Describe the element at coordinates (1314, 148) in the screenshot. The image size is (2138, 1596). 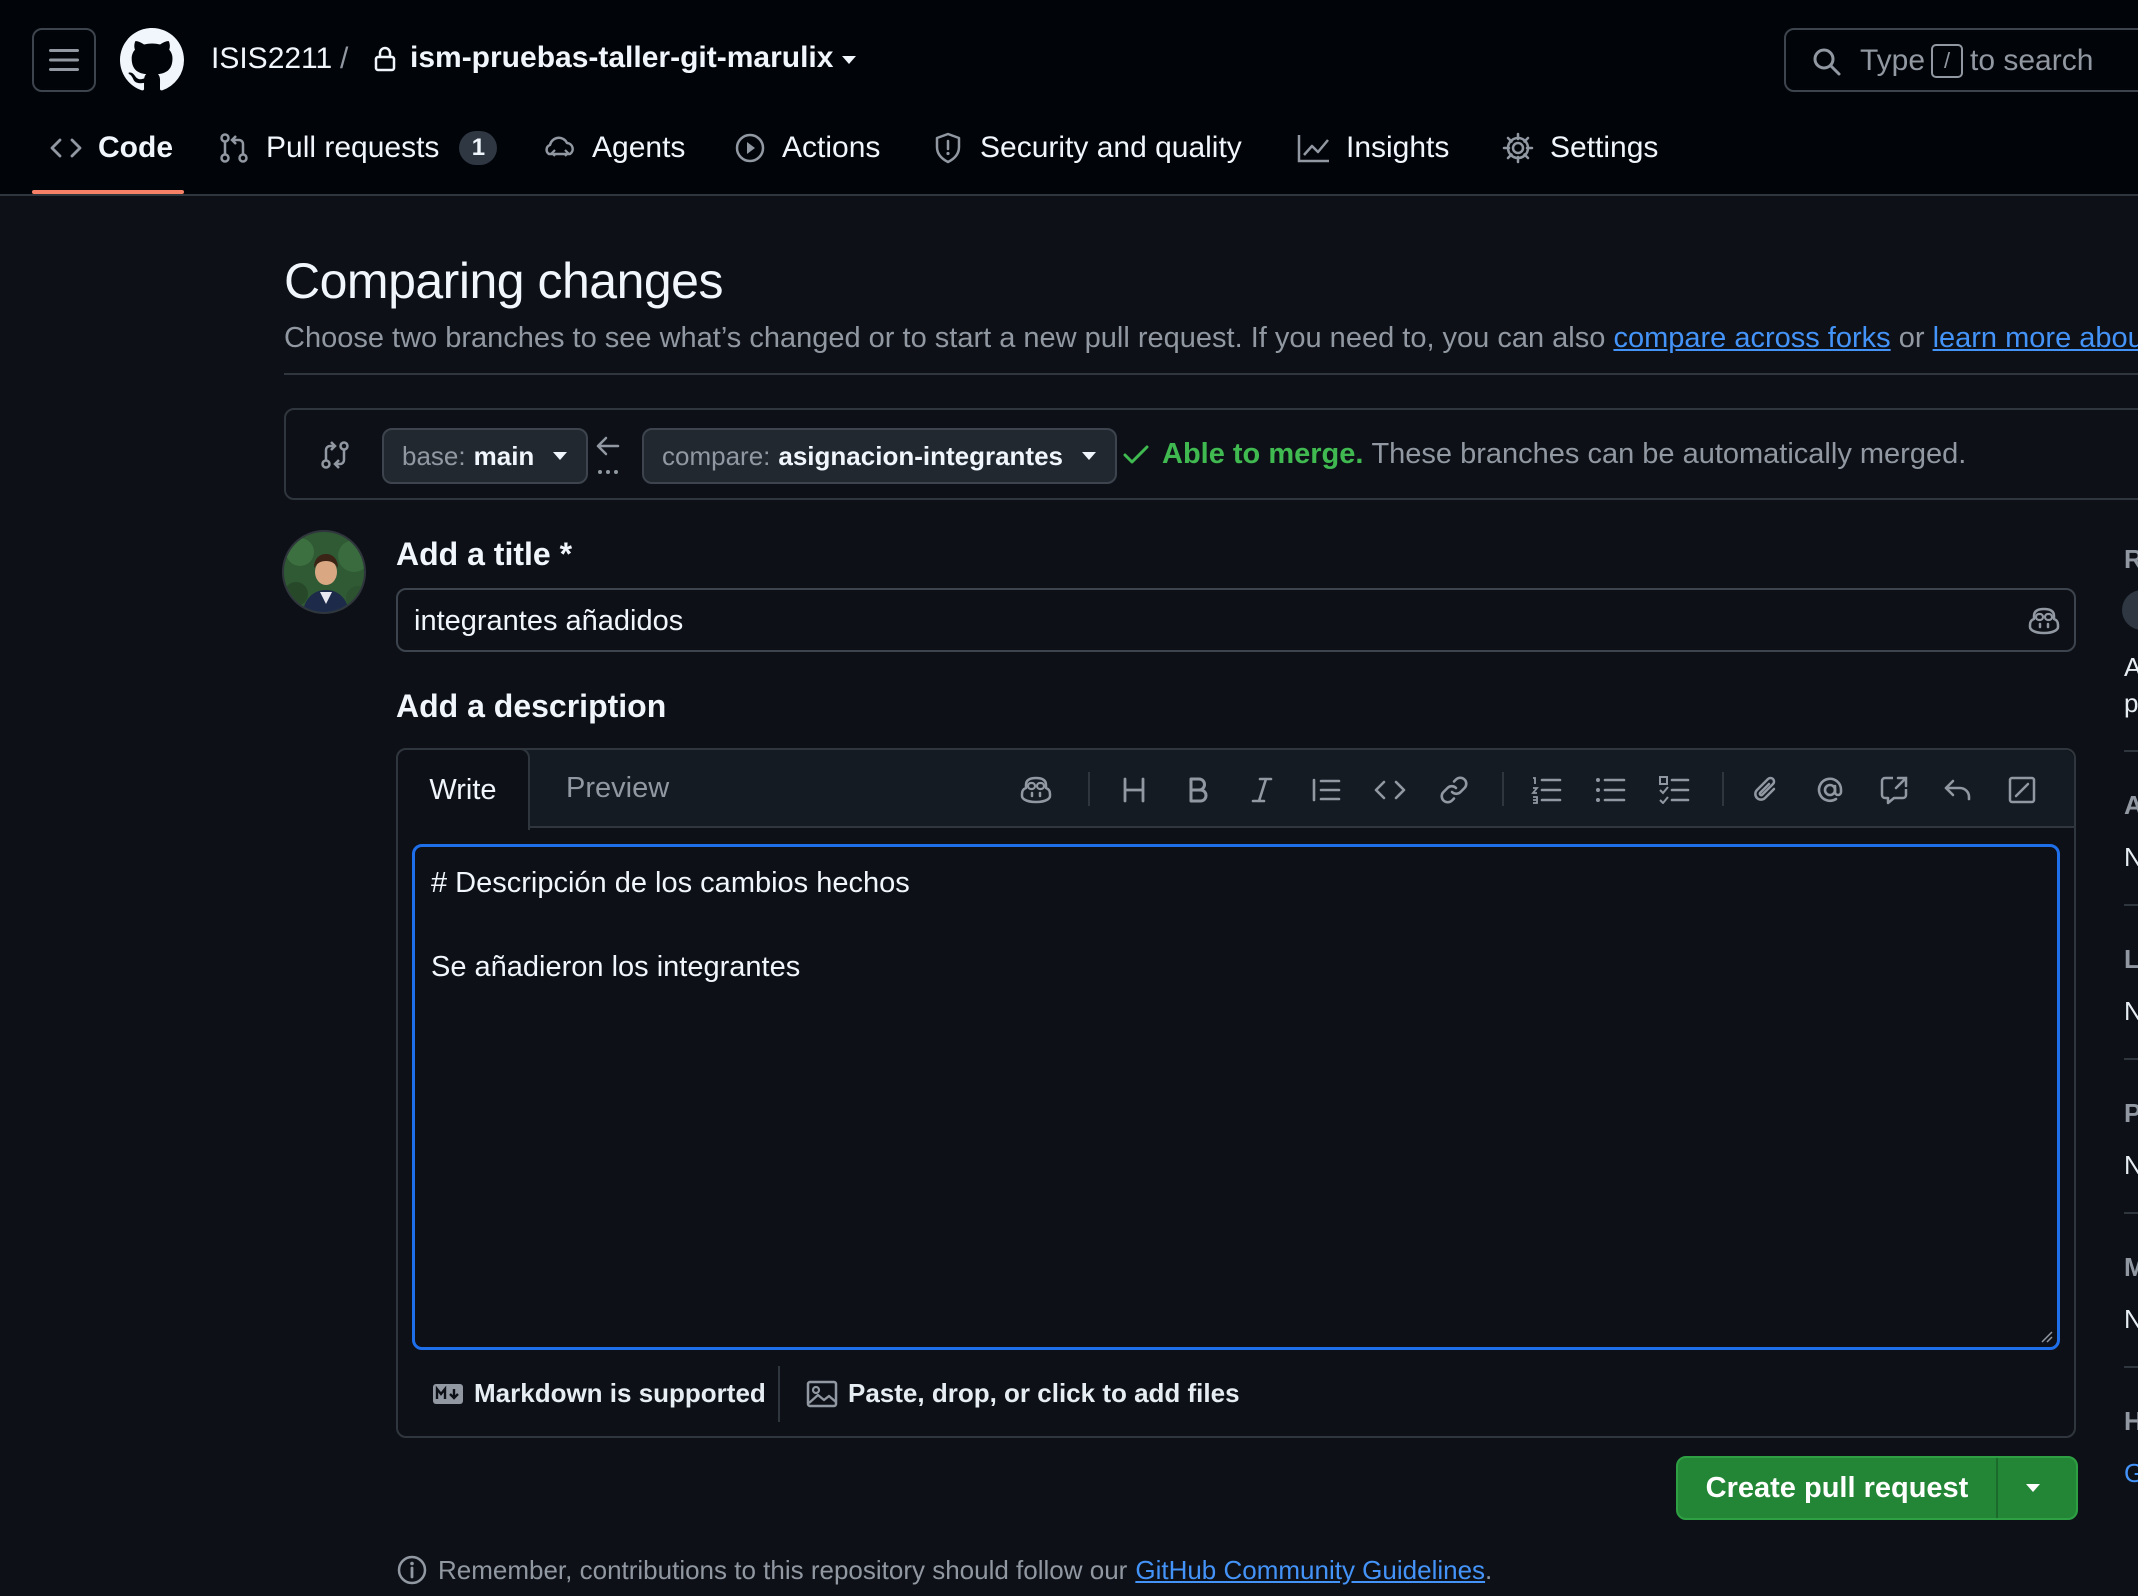
I see `graph-icon` at that location.